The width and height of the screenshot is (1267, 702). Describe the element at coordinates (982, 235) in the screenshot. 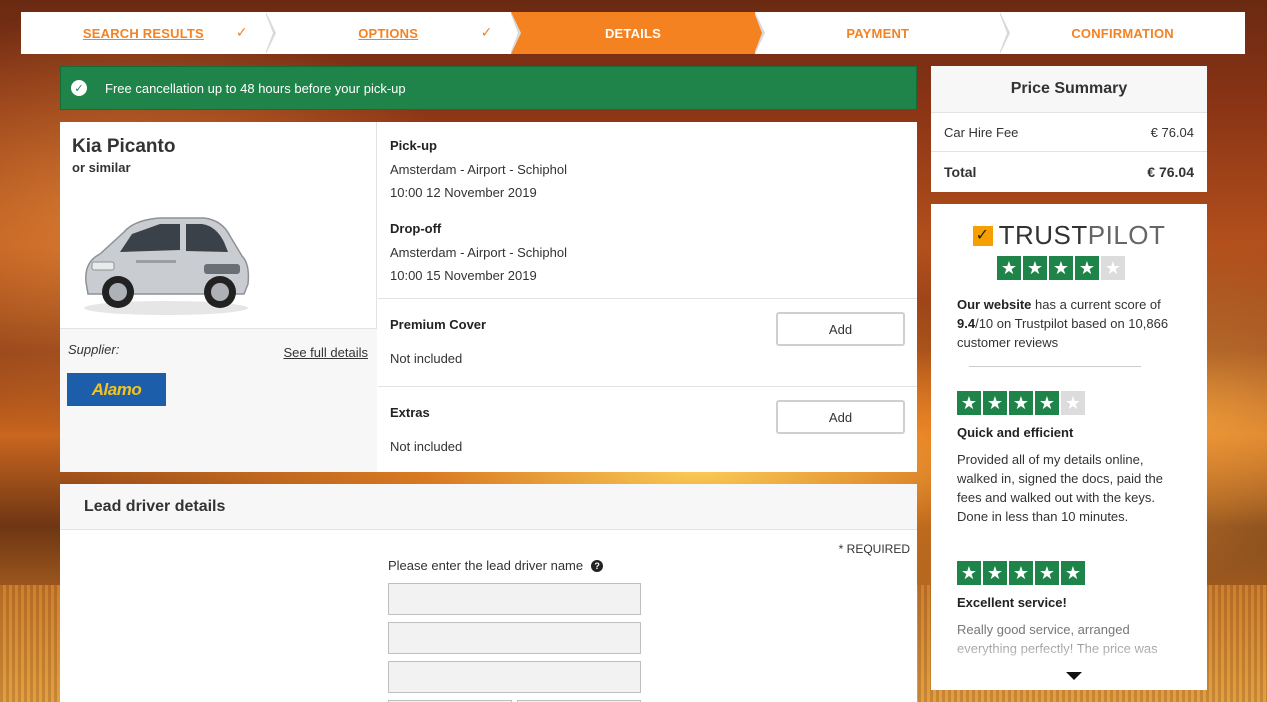

I see `trustpilot-check-icon: ✓` at that location.